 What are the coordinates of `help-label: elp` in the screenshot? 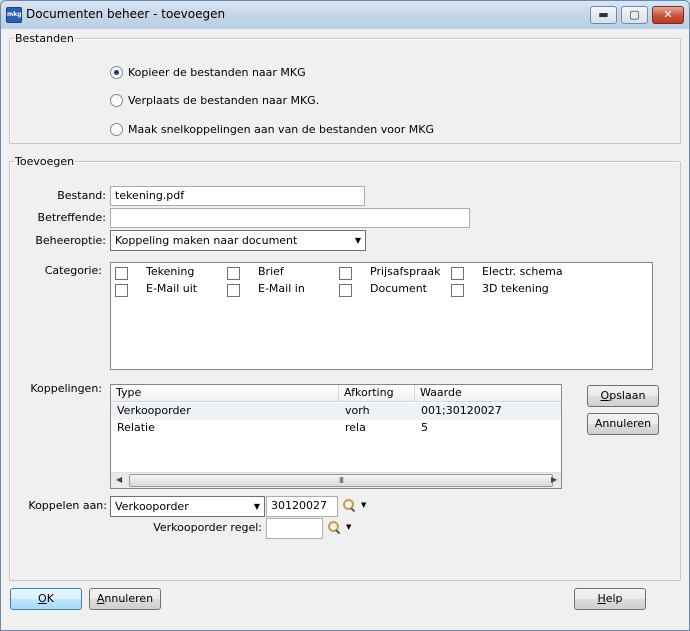 It's located at (614, 598).